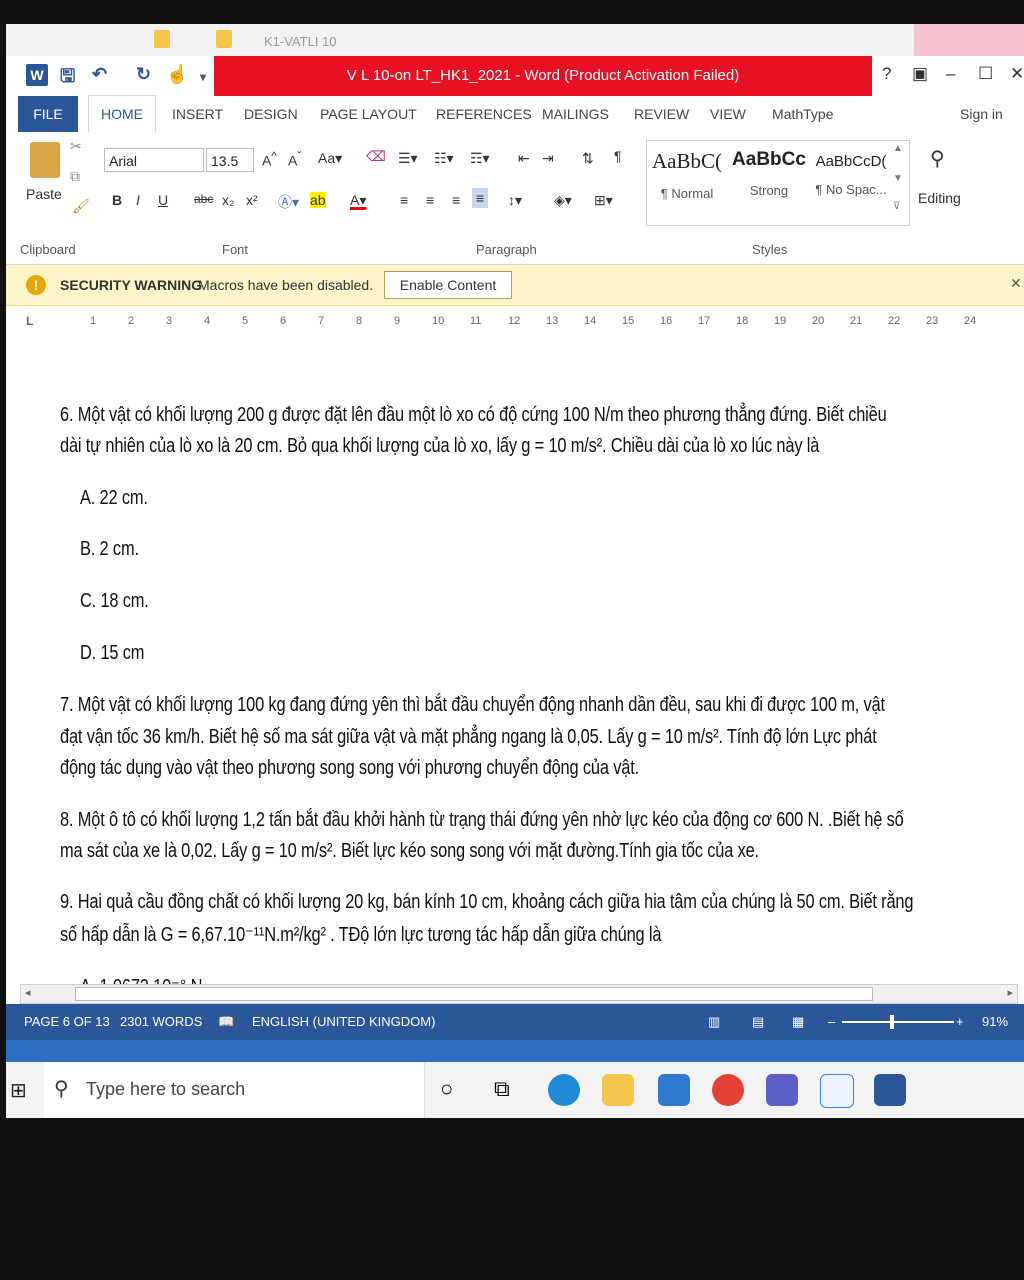 This screenshot has height=1280, width=1024. Describe the element at coordinates (524, 158) in the screenshot. I see `decrease-indent-icon: ⇤` at that location.